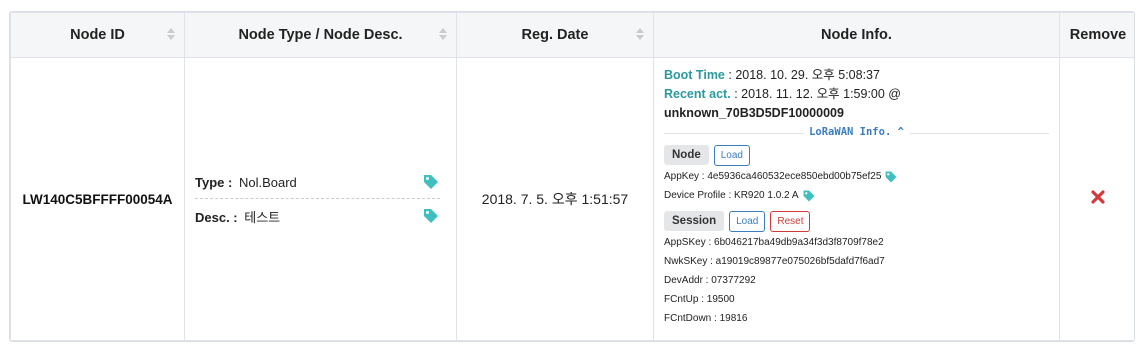 The image size is (1144, 350). I want to click on lorawan-info-title: LoRaWAN Info. ^, so click(856, 132).